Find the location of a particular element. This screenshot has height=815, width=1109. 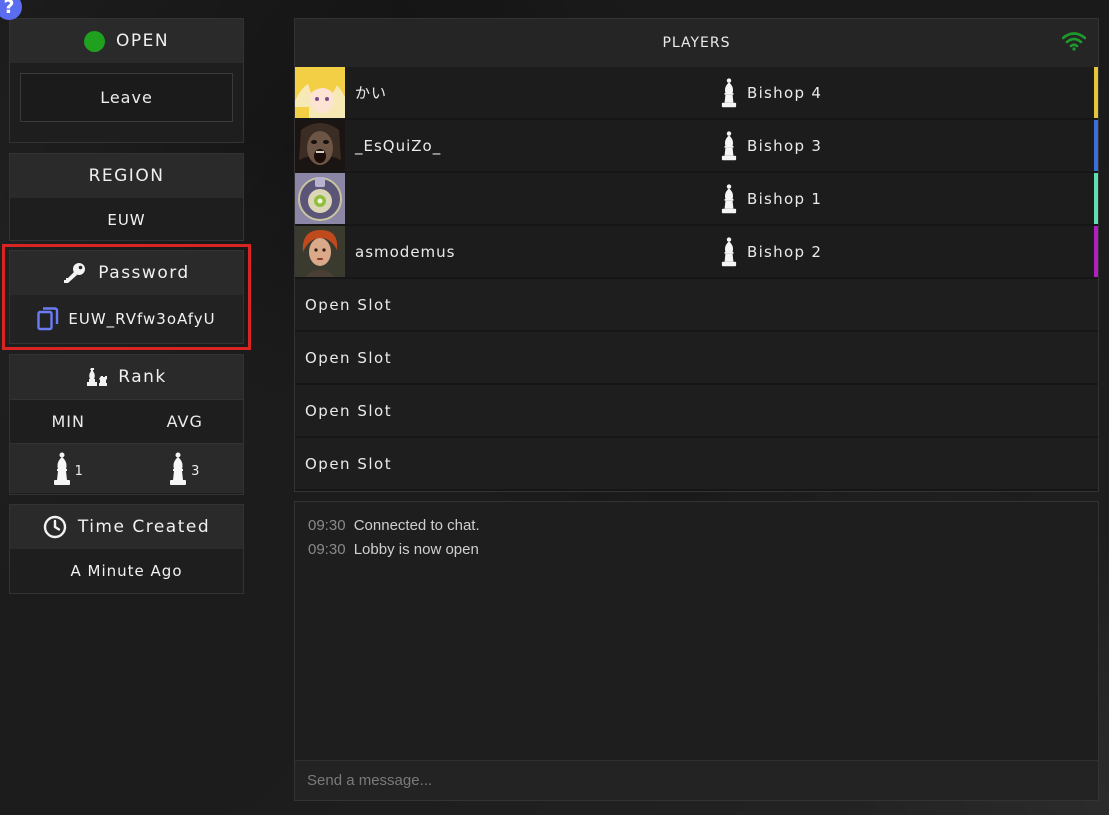

time-created-value: A Minute Ago is located at coordinates (126, 571).